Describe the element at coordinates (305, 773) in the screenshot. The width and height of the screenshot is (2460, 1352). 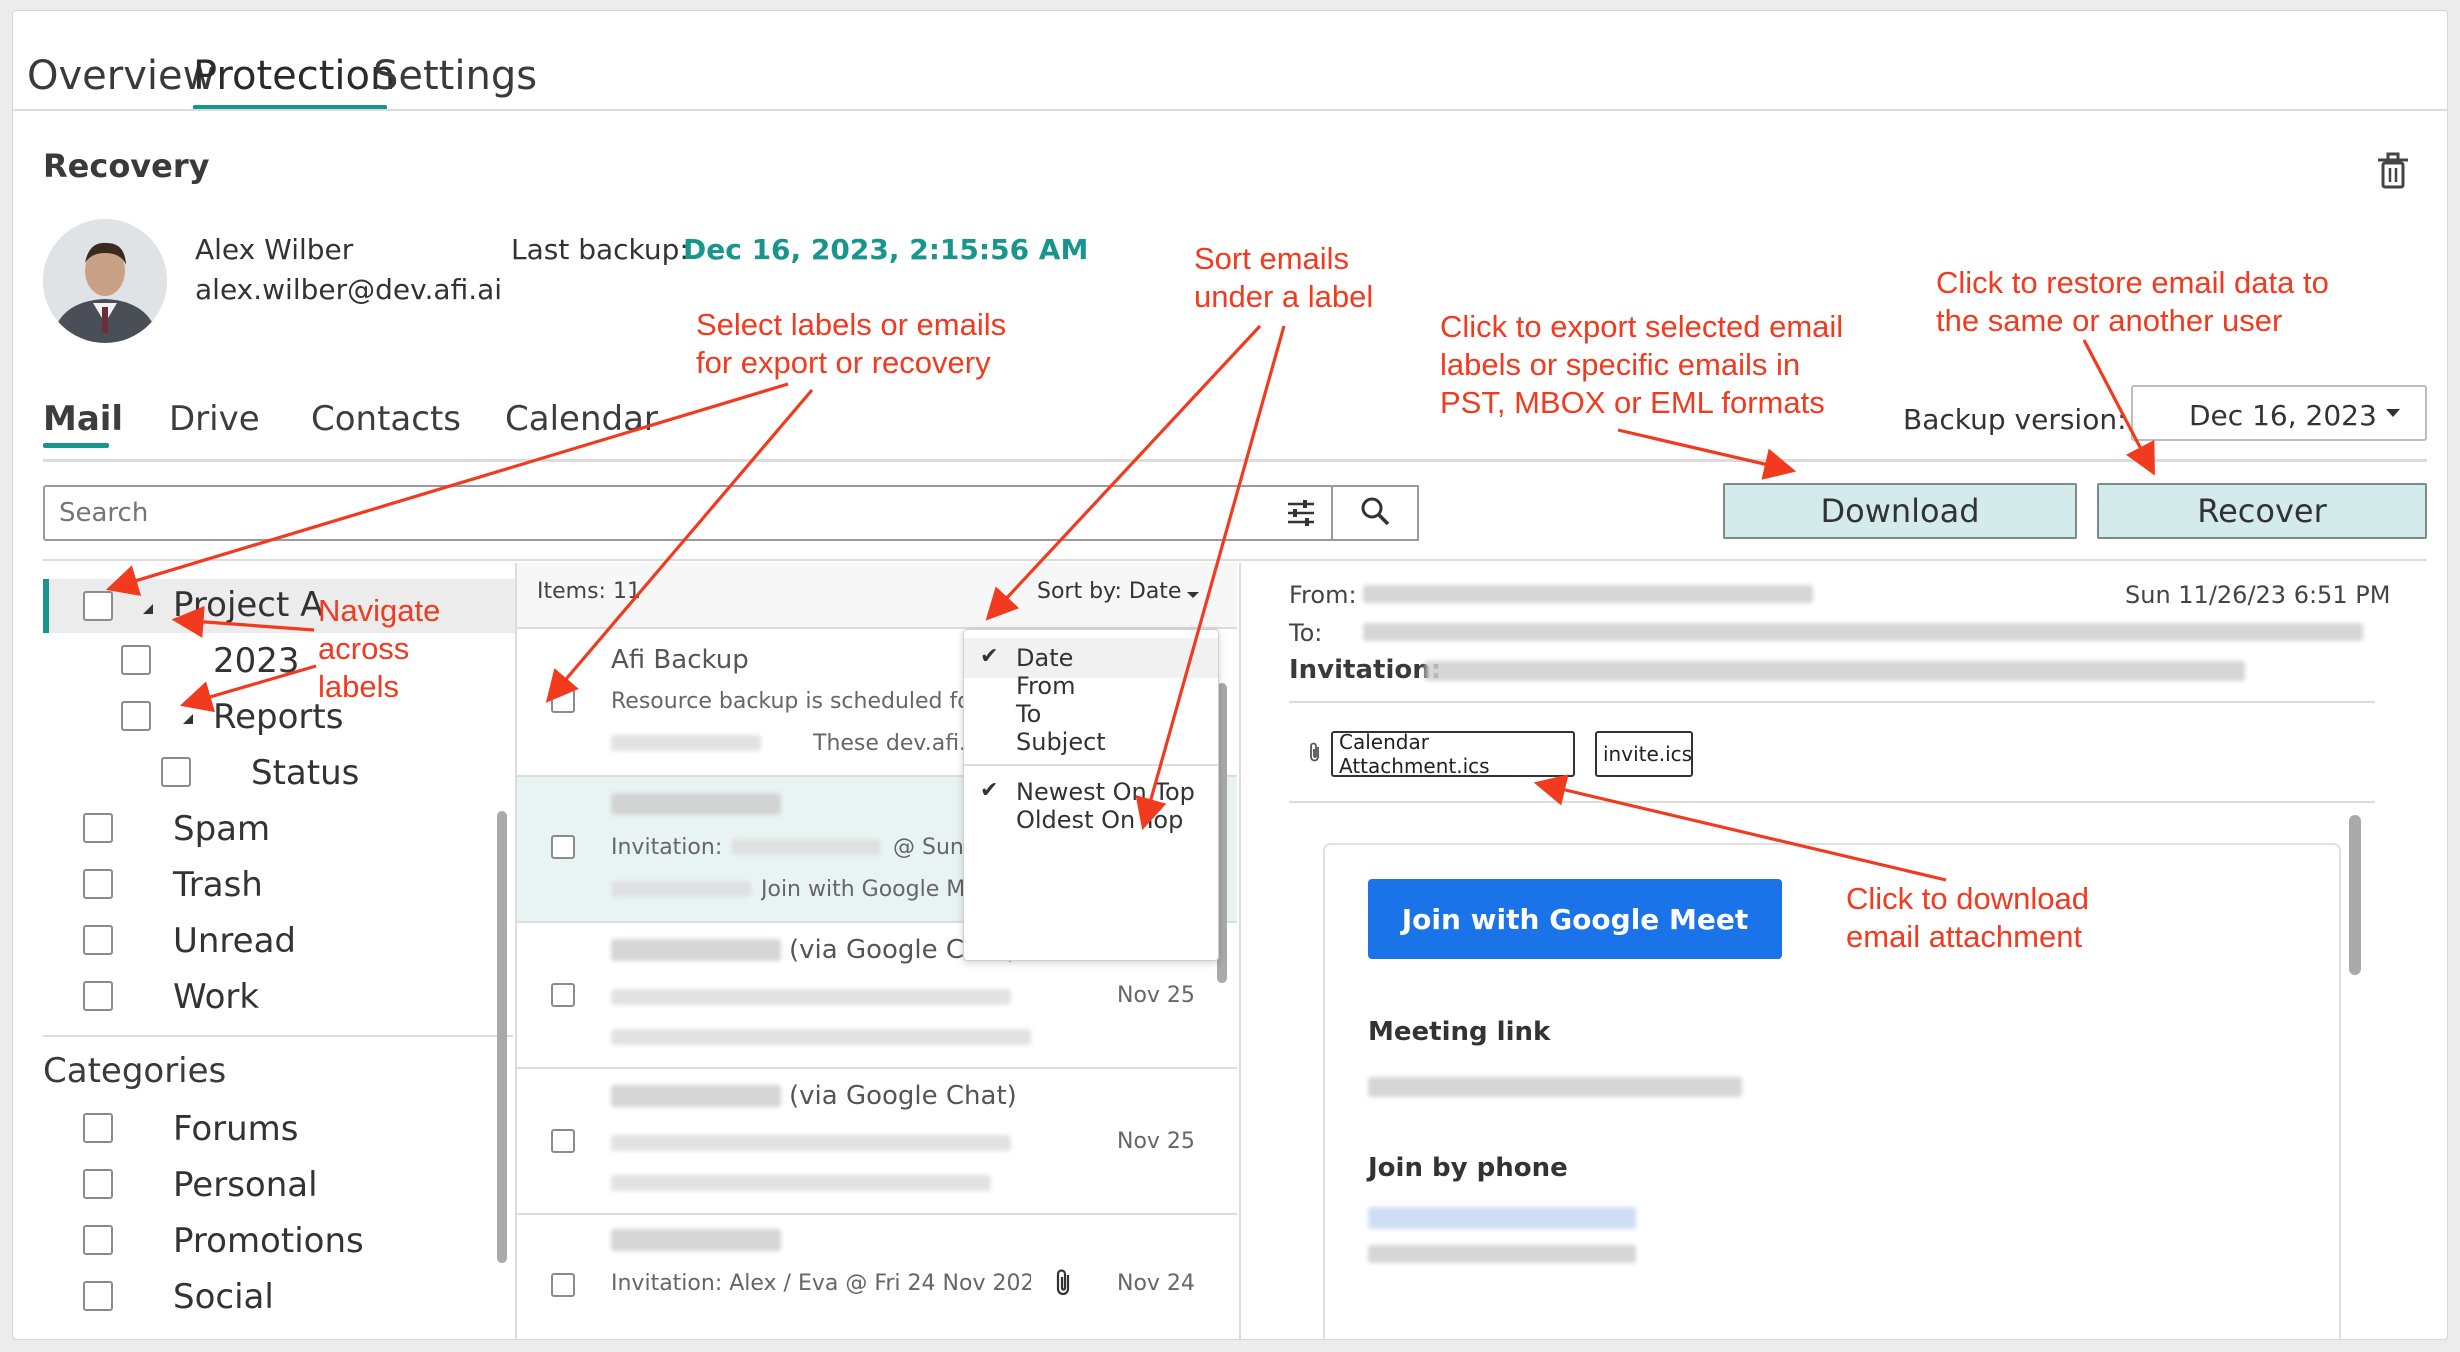
I see `label-status: Status` at that location.